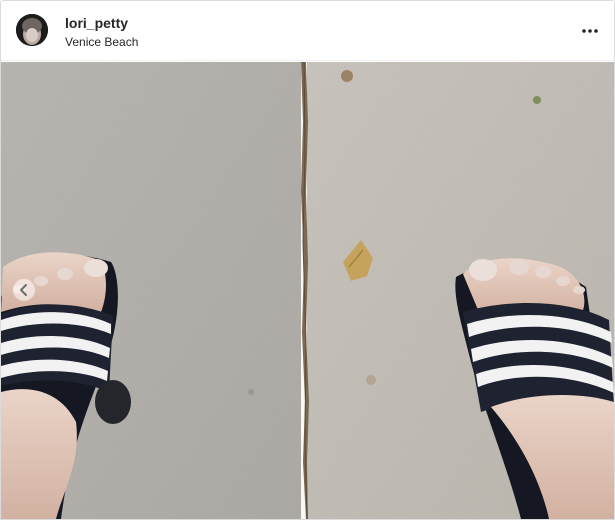 The height and width of the screenshot is (520, 615). I want to click on more-options-button, so click(590, 31).